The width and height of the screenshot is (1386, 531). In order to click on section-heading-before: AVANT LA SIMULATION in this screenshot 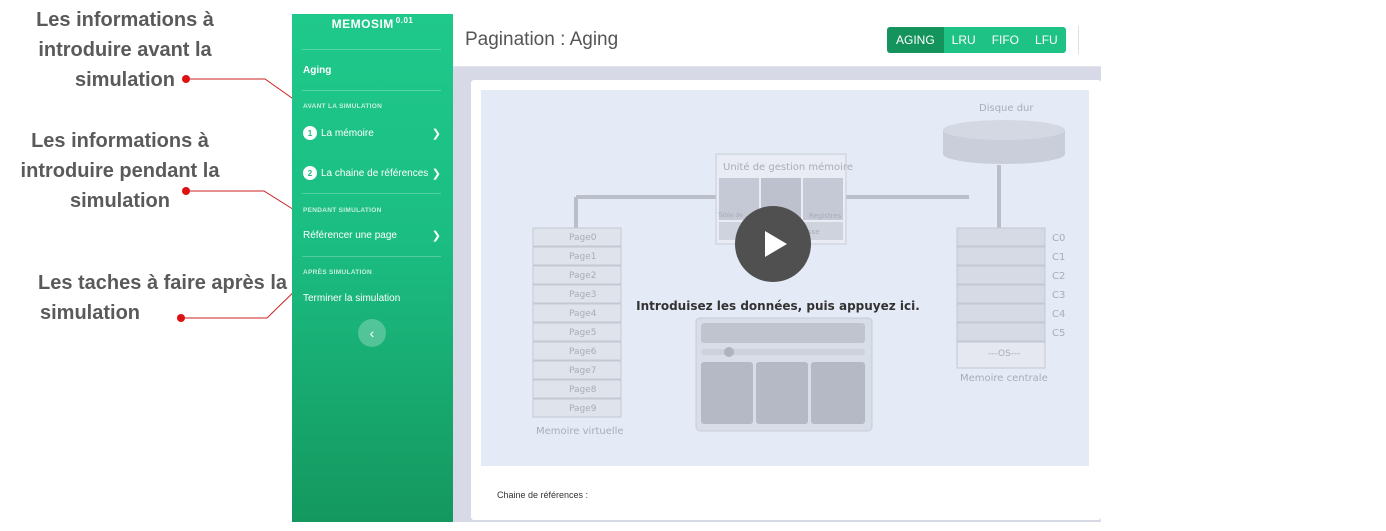, I will do `click(343, 106)`.